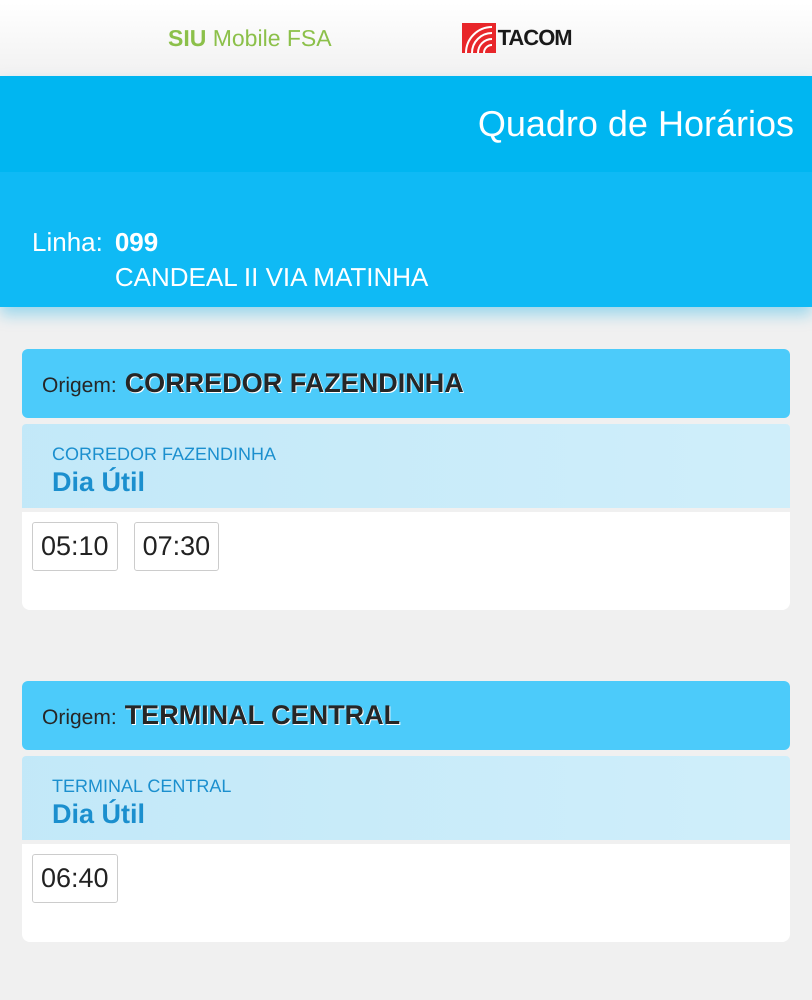 This screenshot has height=1000, width=812. I want to click on logo-text: TACOM, so click(535, 38).